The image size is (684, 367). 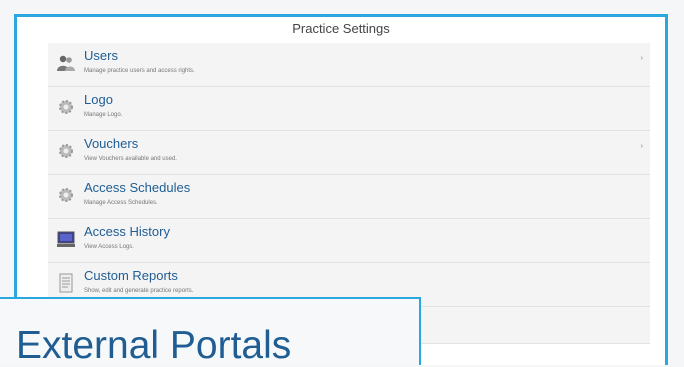 I want to click on report-icon, so click(x=66, y=283).